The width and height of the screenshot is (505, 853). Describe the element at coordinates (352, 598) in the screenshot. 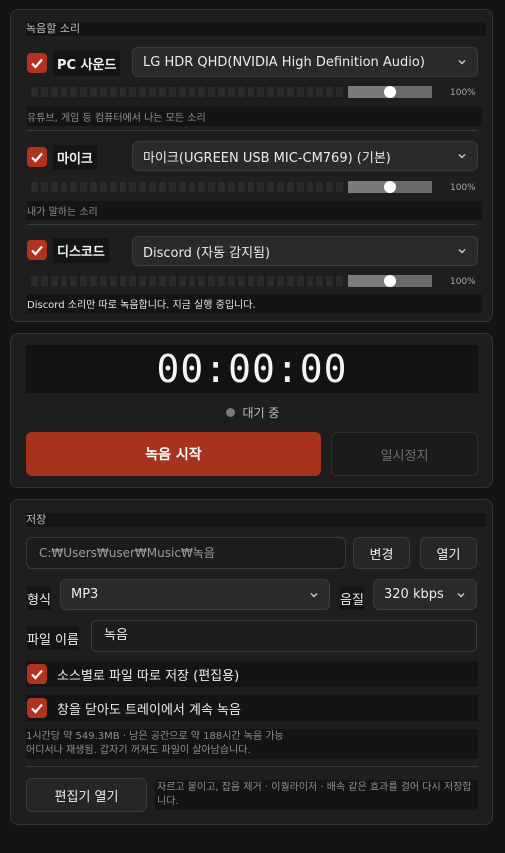

I see `quality-label: 음질` at that location.